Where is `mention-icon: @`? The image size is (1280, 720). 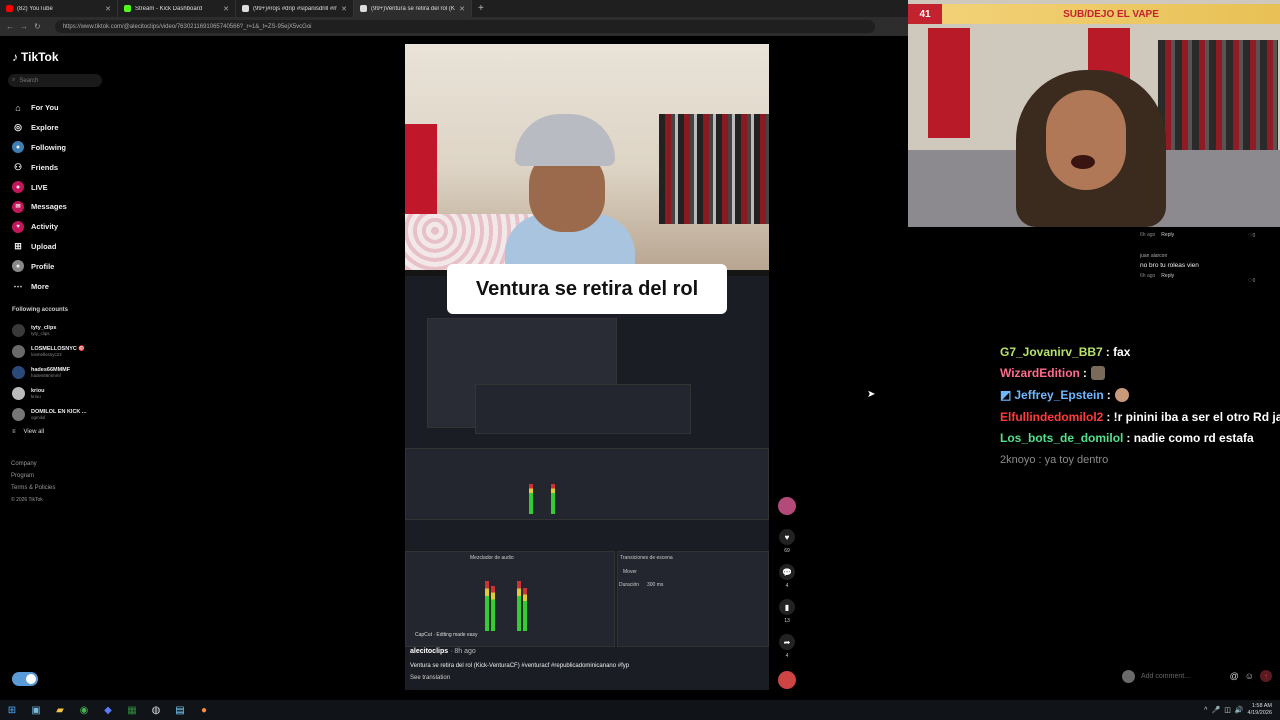 mention-icon: @ is located at coordinates (1234, 676).